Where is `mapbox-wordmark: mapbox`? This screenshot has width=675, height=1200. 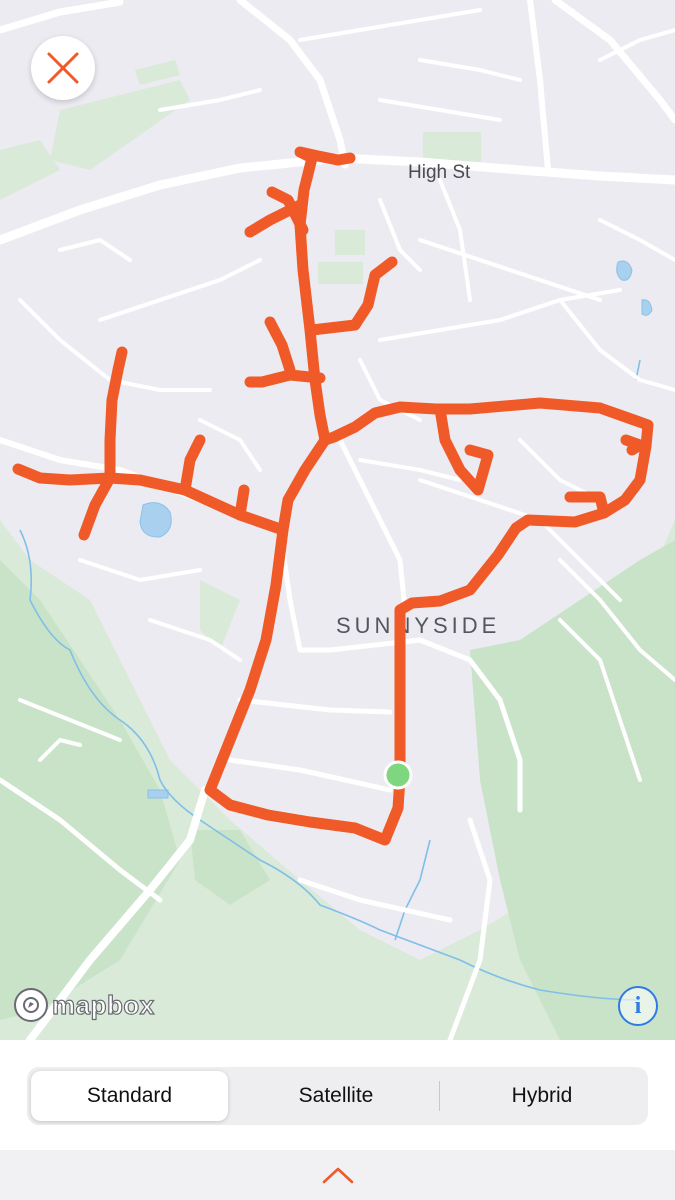 mapbox-wordmark: mapbox is located at coordinates (103, 1004).